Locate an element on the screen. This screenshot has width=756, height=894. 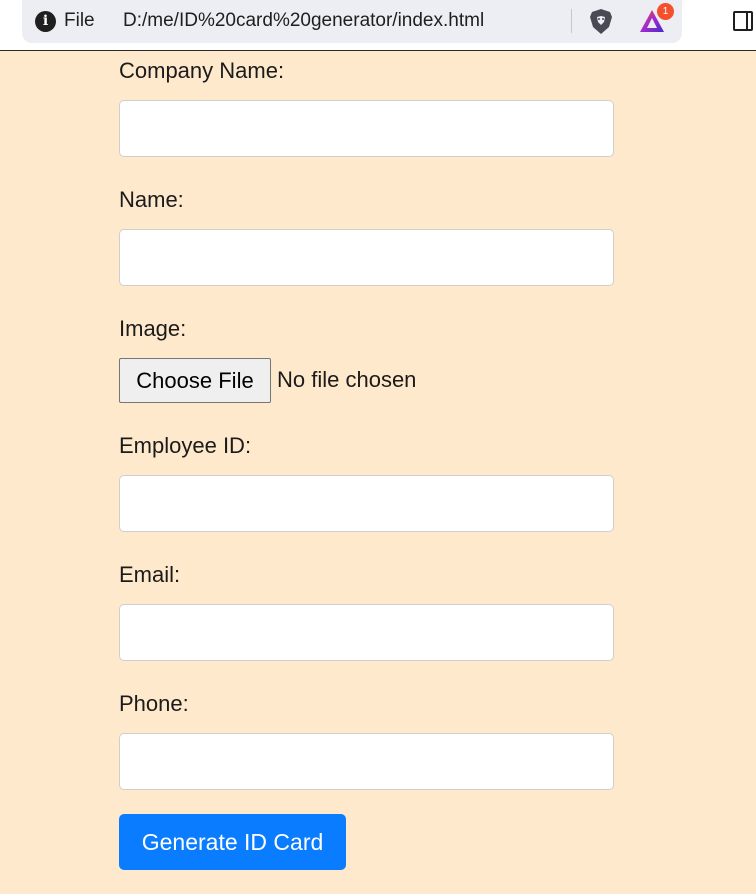
phone-input is located at coordinates (366, 761).